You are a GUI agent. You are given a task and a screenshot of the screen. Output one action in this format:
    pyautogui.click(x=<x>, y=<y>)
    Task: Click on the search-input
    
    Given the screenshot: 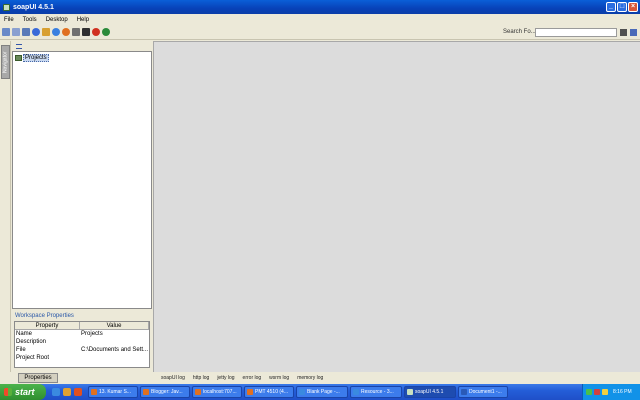 What is the action you would take?
    pyautogui.click(x=576, y=32)
    